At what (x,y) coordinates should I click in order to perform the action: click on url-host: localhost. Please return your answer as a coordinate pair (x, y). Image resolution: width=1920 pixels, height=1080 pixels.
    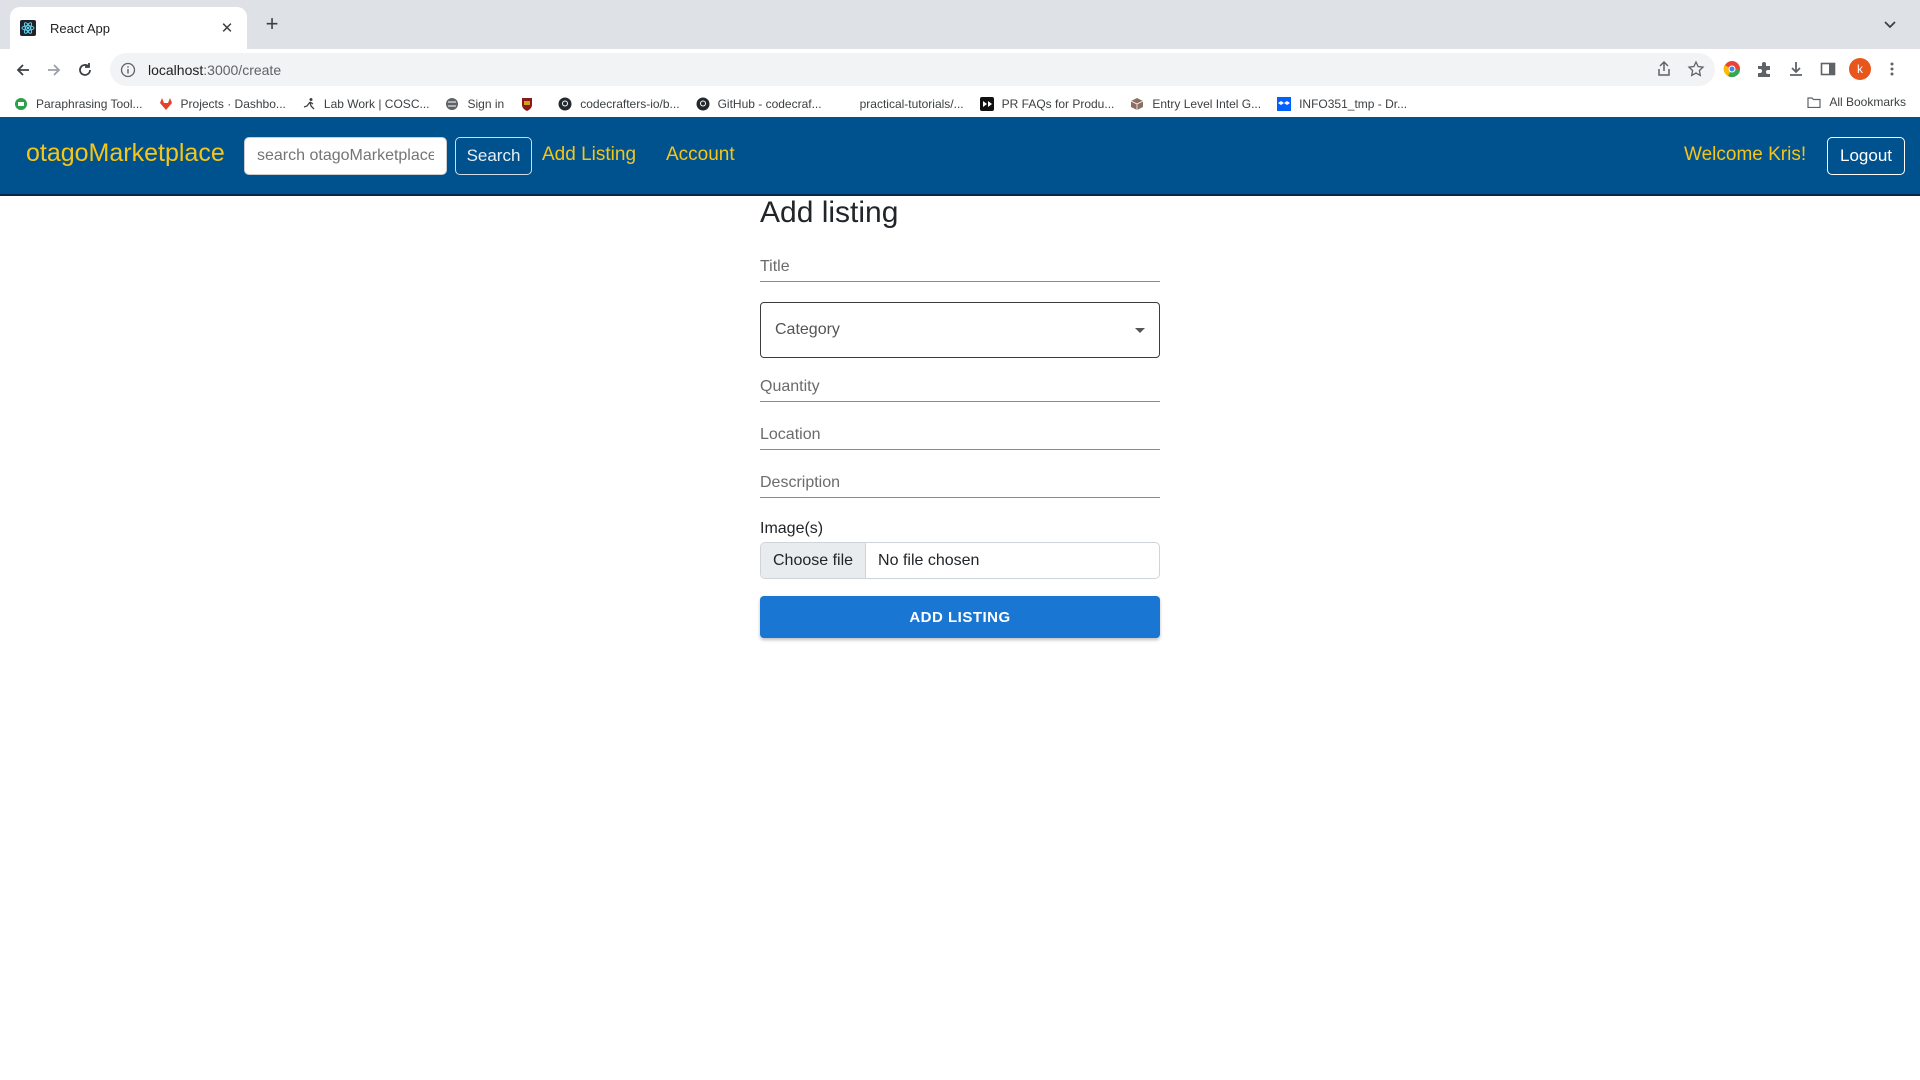
    Looking at the image, I should click on (176, 69).